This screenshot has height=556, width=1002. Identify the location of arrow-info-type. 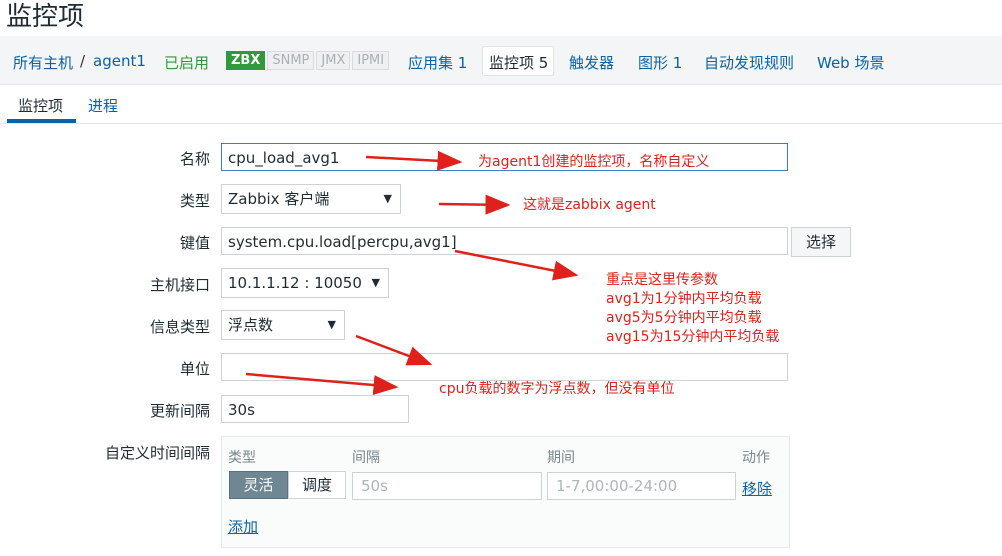
(394, 350).